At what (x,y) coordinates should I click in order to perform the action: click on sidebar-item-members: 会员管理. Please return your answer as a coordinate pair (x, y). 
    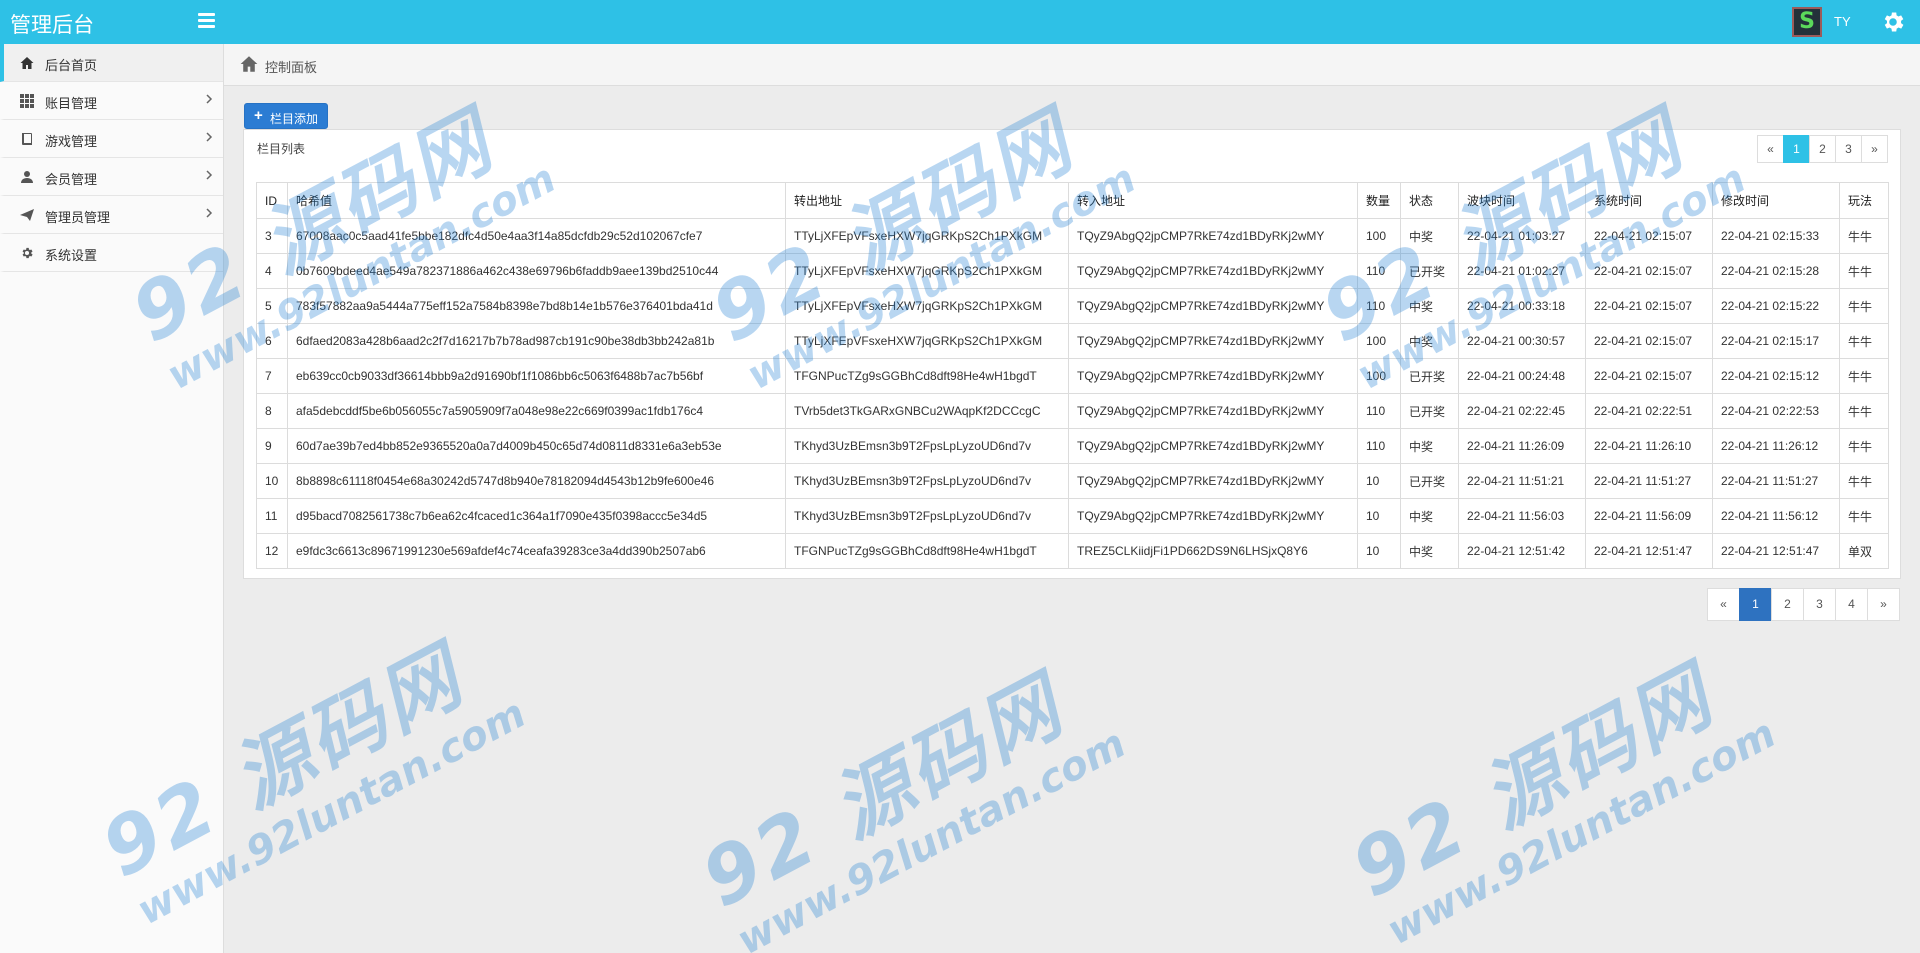
    Looking at the image, I should click on (111, 177).